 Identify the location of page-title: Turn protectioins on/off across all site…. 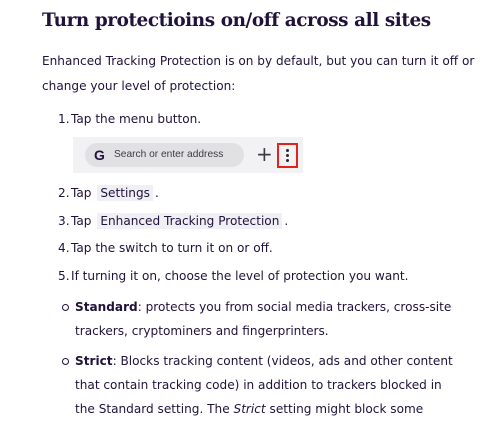
(236, 20).